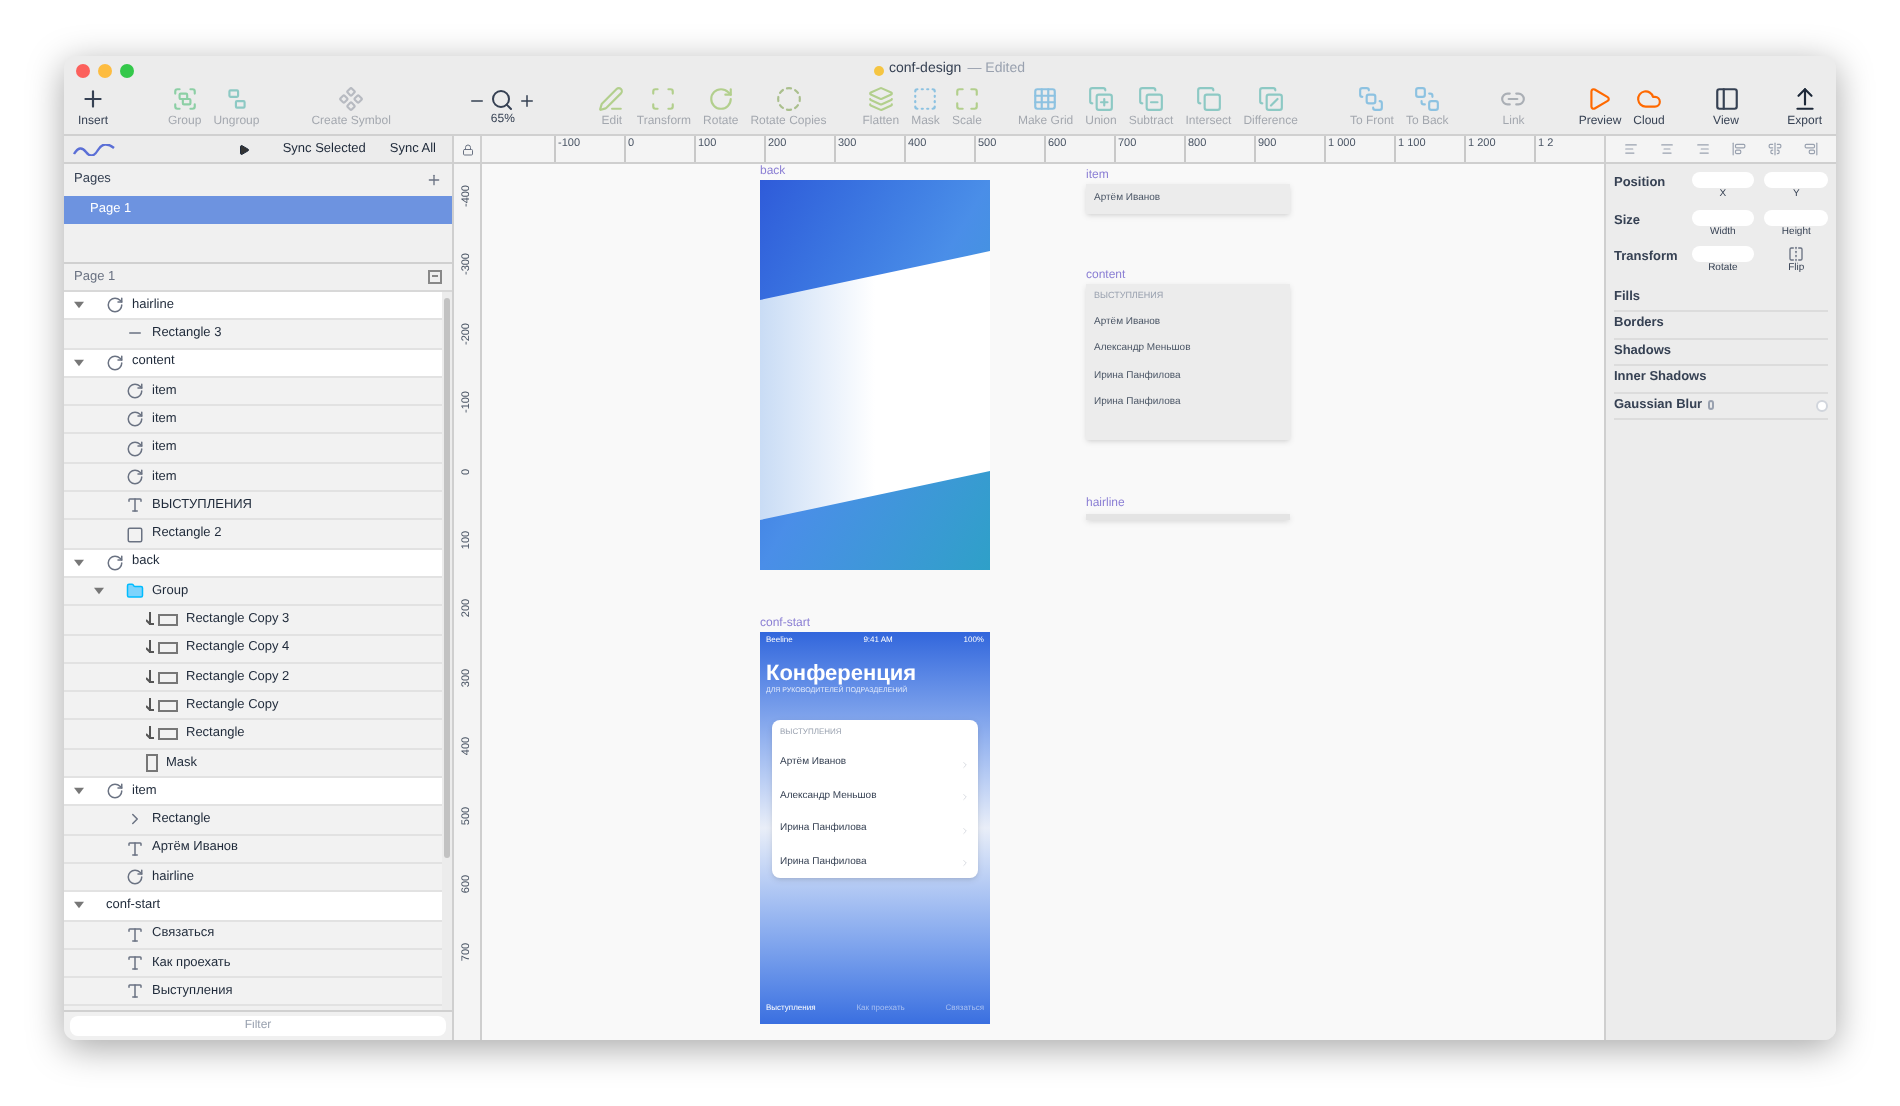 The height and width of the screenshot is (1106, 1900). Describe the element at coordinates (1649, 99) in the screenshot. I see `cloud-icon` at that location.